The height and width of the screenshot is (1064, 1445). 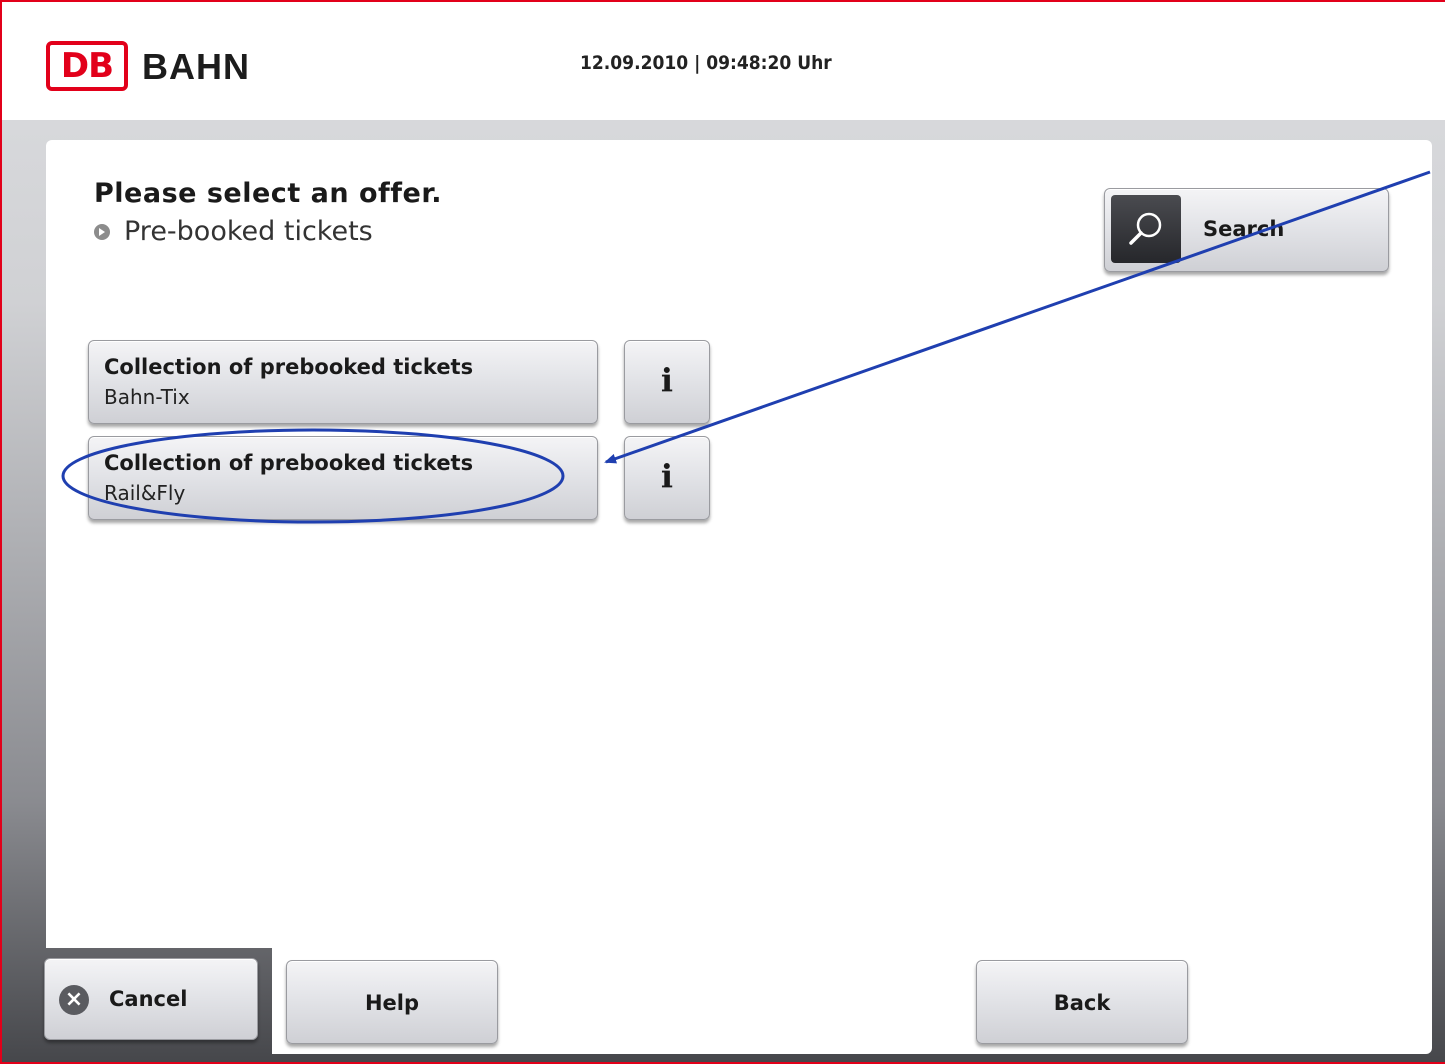 I want to click on chevron-right-icon, so click(x=102, y=231).